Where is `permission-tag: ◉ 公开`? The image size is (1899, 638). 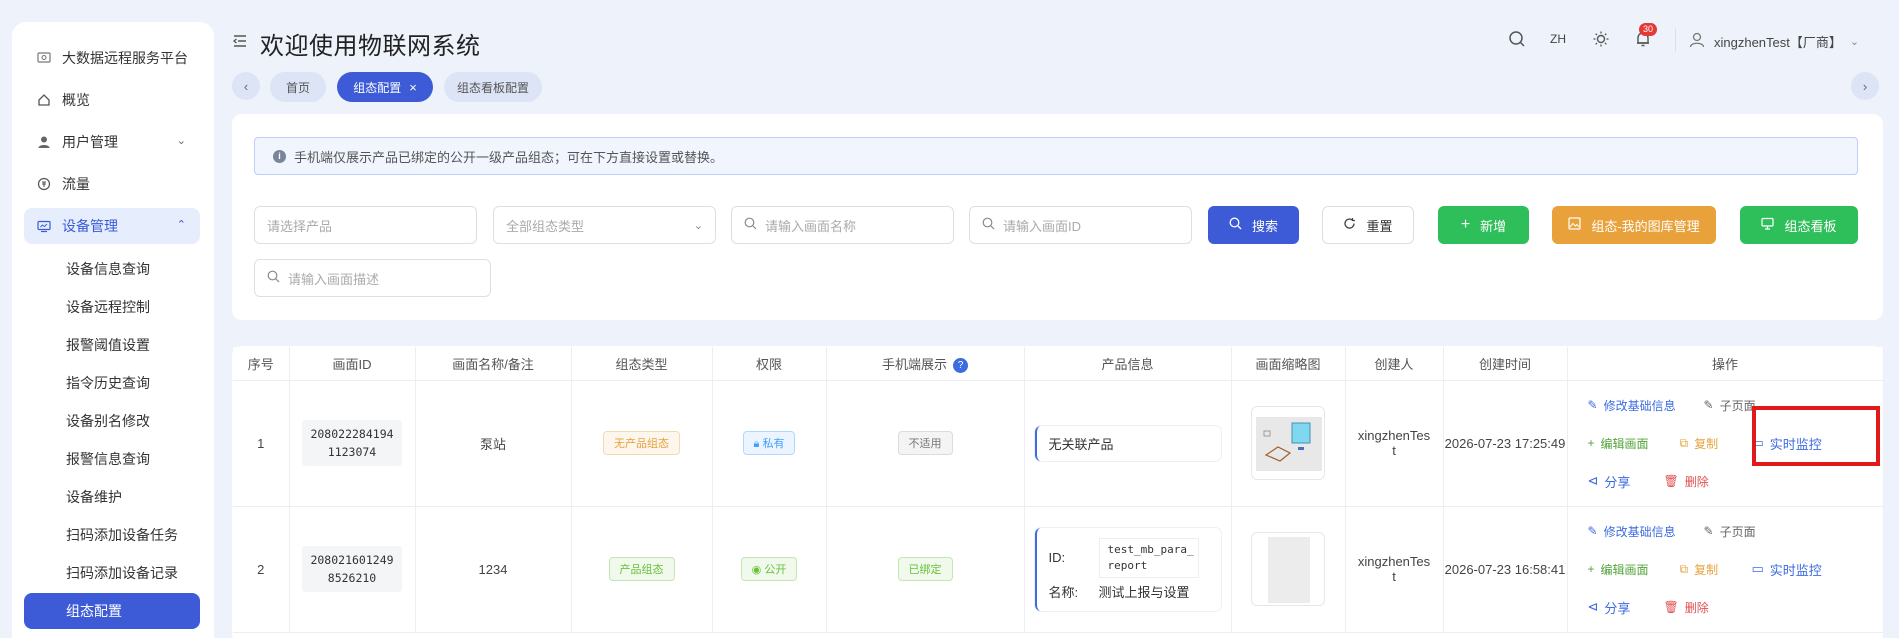
permission-tag: ◉ 公开 is located at coordinates (769, 569).